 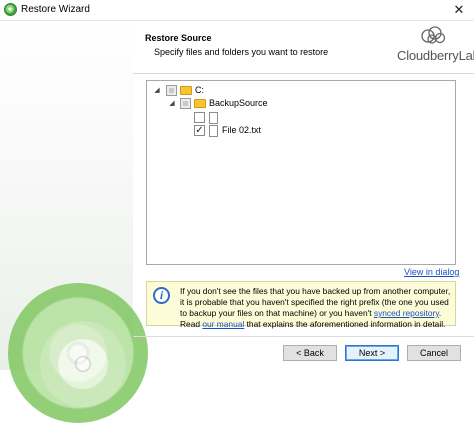 I want to click on info-icon: i, so click(x=161, y=295).